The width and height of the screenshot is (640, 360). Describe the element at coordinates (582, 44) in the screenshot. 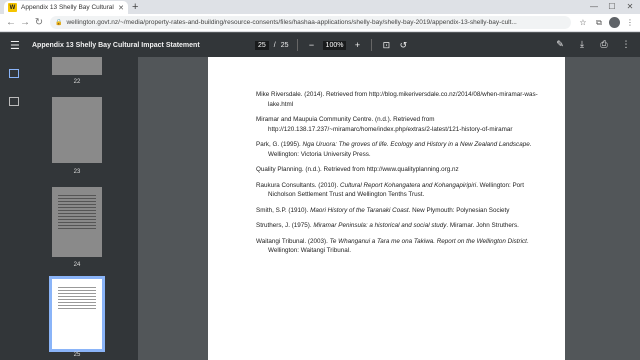

I see `download-icon: ⤓` at that location.